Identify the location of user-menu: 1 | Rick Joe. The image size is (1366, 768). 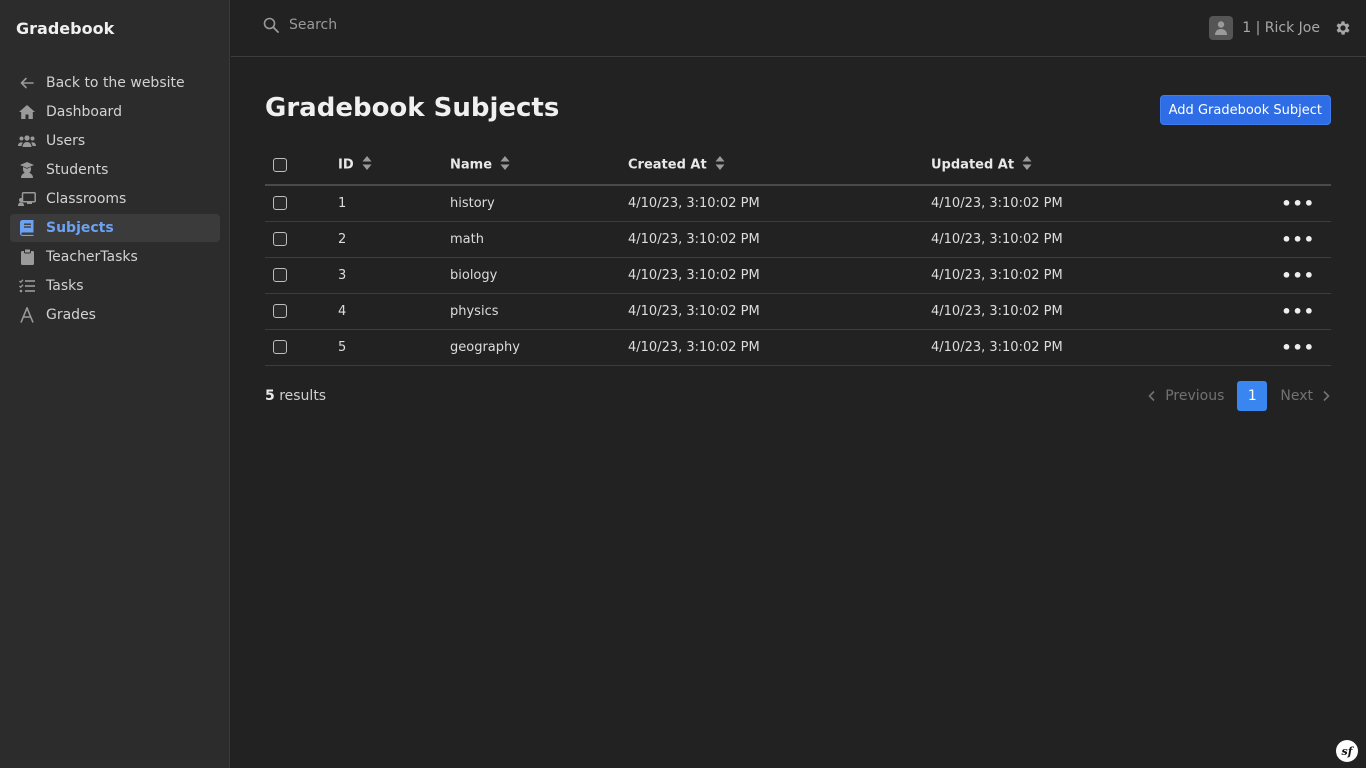
(1280, 28).